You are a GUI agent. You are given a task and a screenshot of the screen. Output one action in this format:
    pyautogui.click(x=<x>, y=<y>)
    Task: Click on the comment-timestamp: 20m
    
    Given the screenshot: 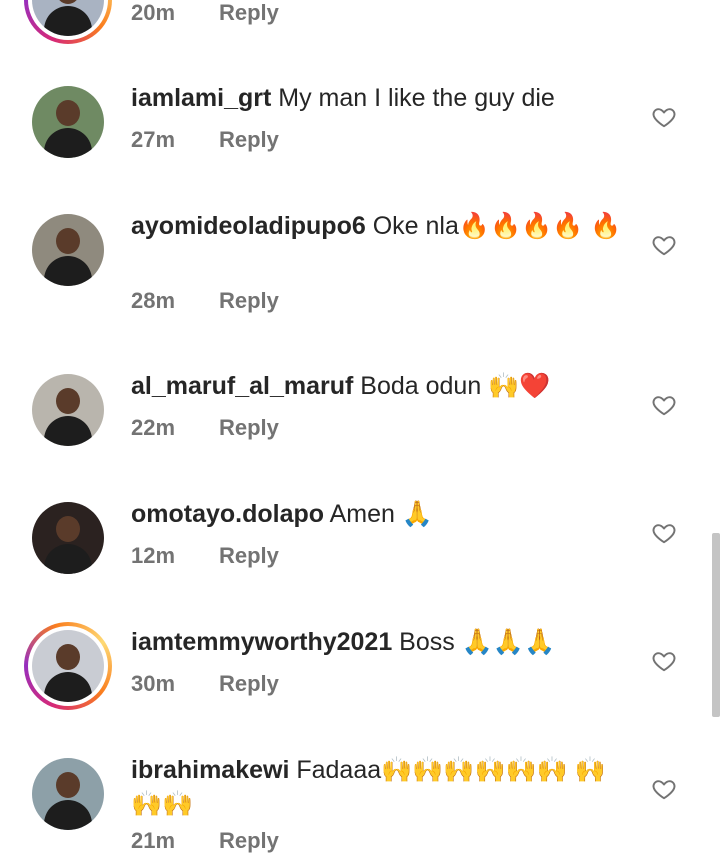 What is the action you would take?
    pyautogui.click(x=153, y=12)
    